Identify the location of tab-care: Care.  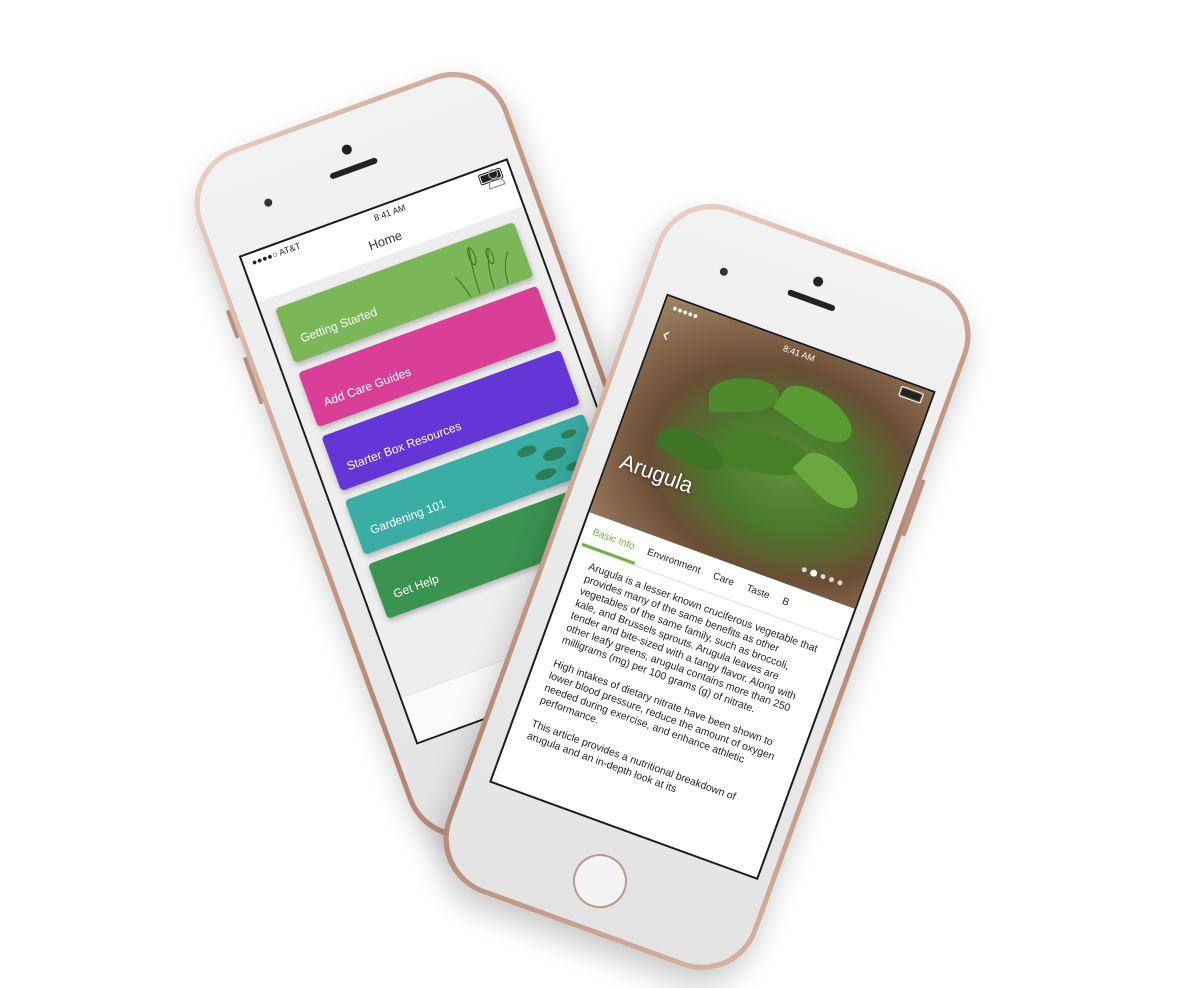
(723, 579).